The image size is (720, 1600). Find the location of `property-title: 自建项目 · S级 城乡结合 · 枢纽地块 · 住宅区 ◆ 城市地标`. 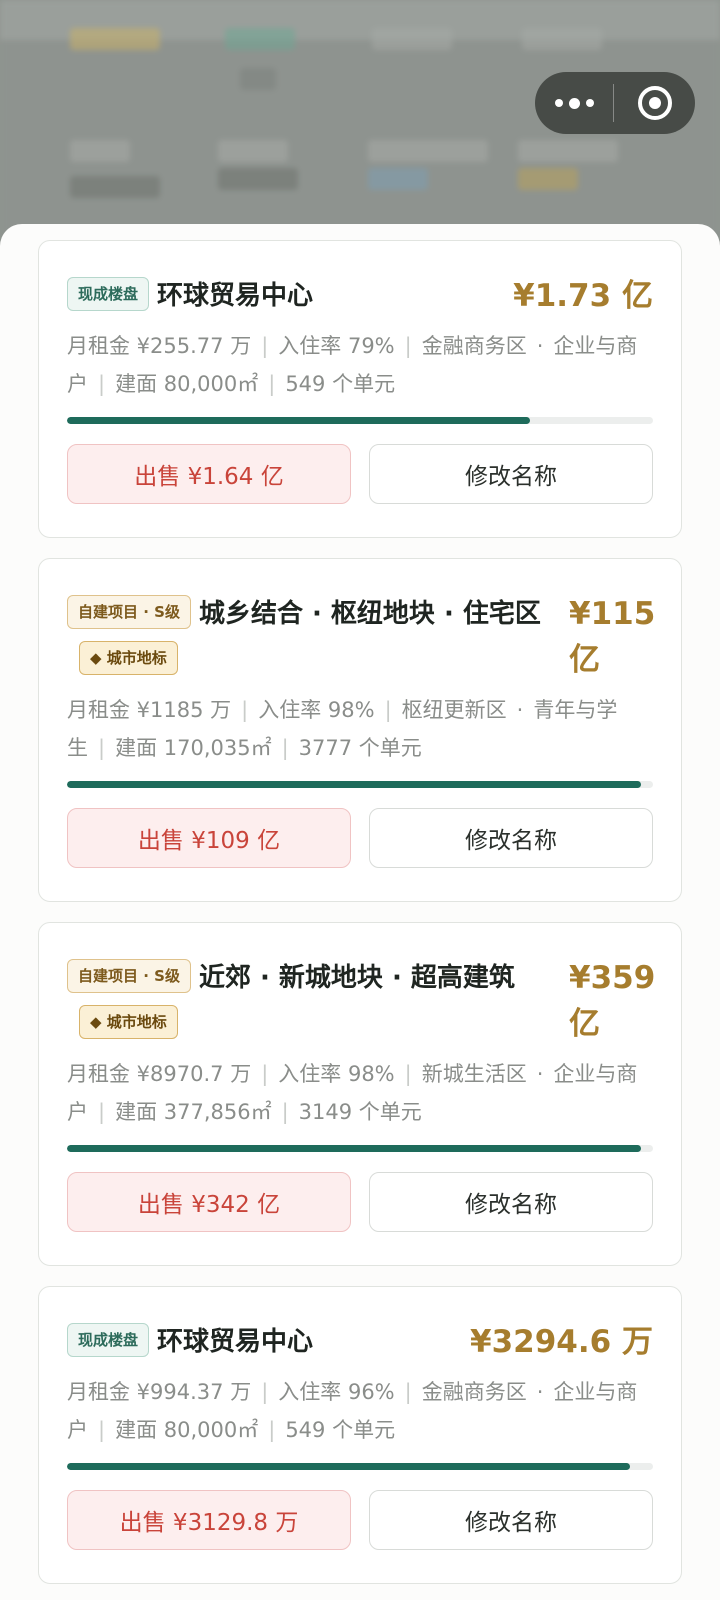

property-title: 自建项目 · S级 城乡结合 · 枢纽地块 · 住宅区 ◆ 城市地标 is located at coordinates (318, 637).